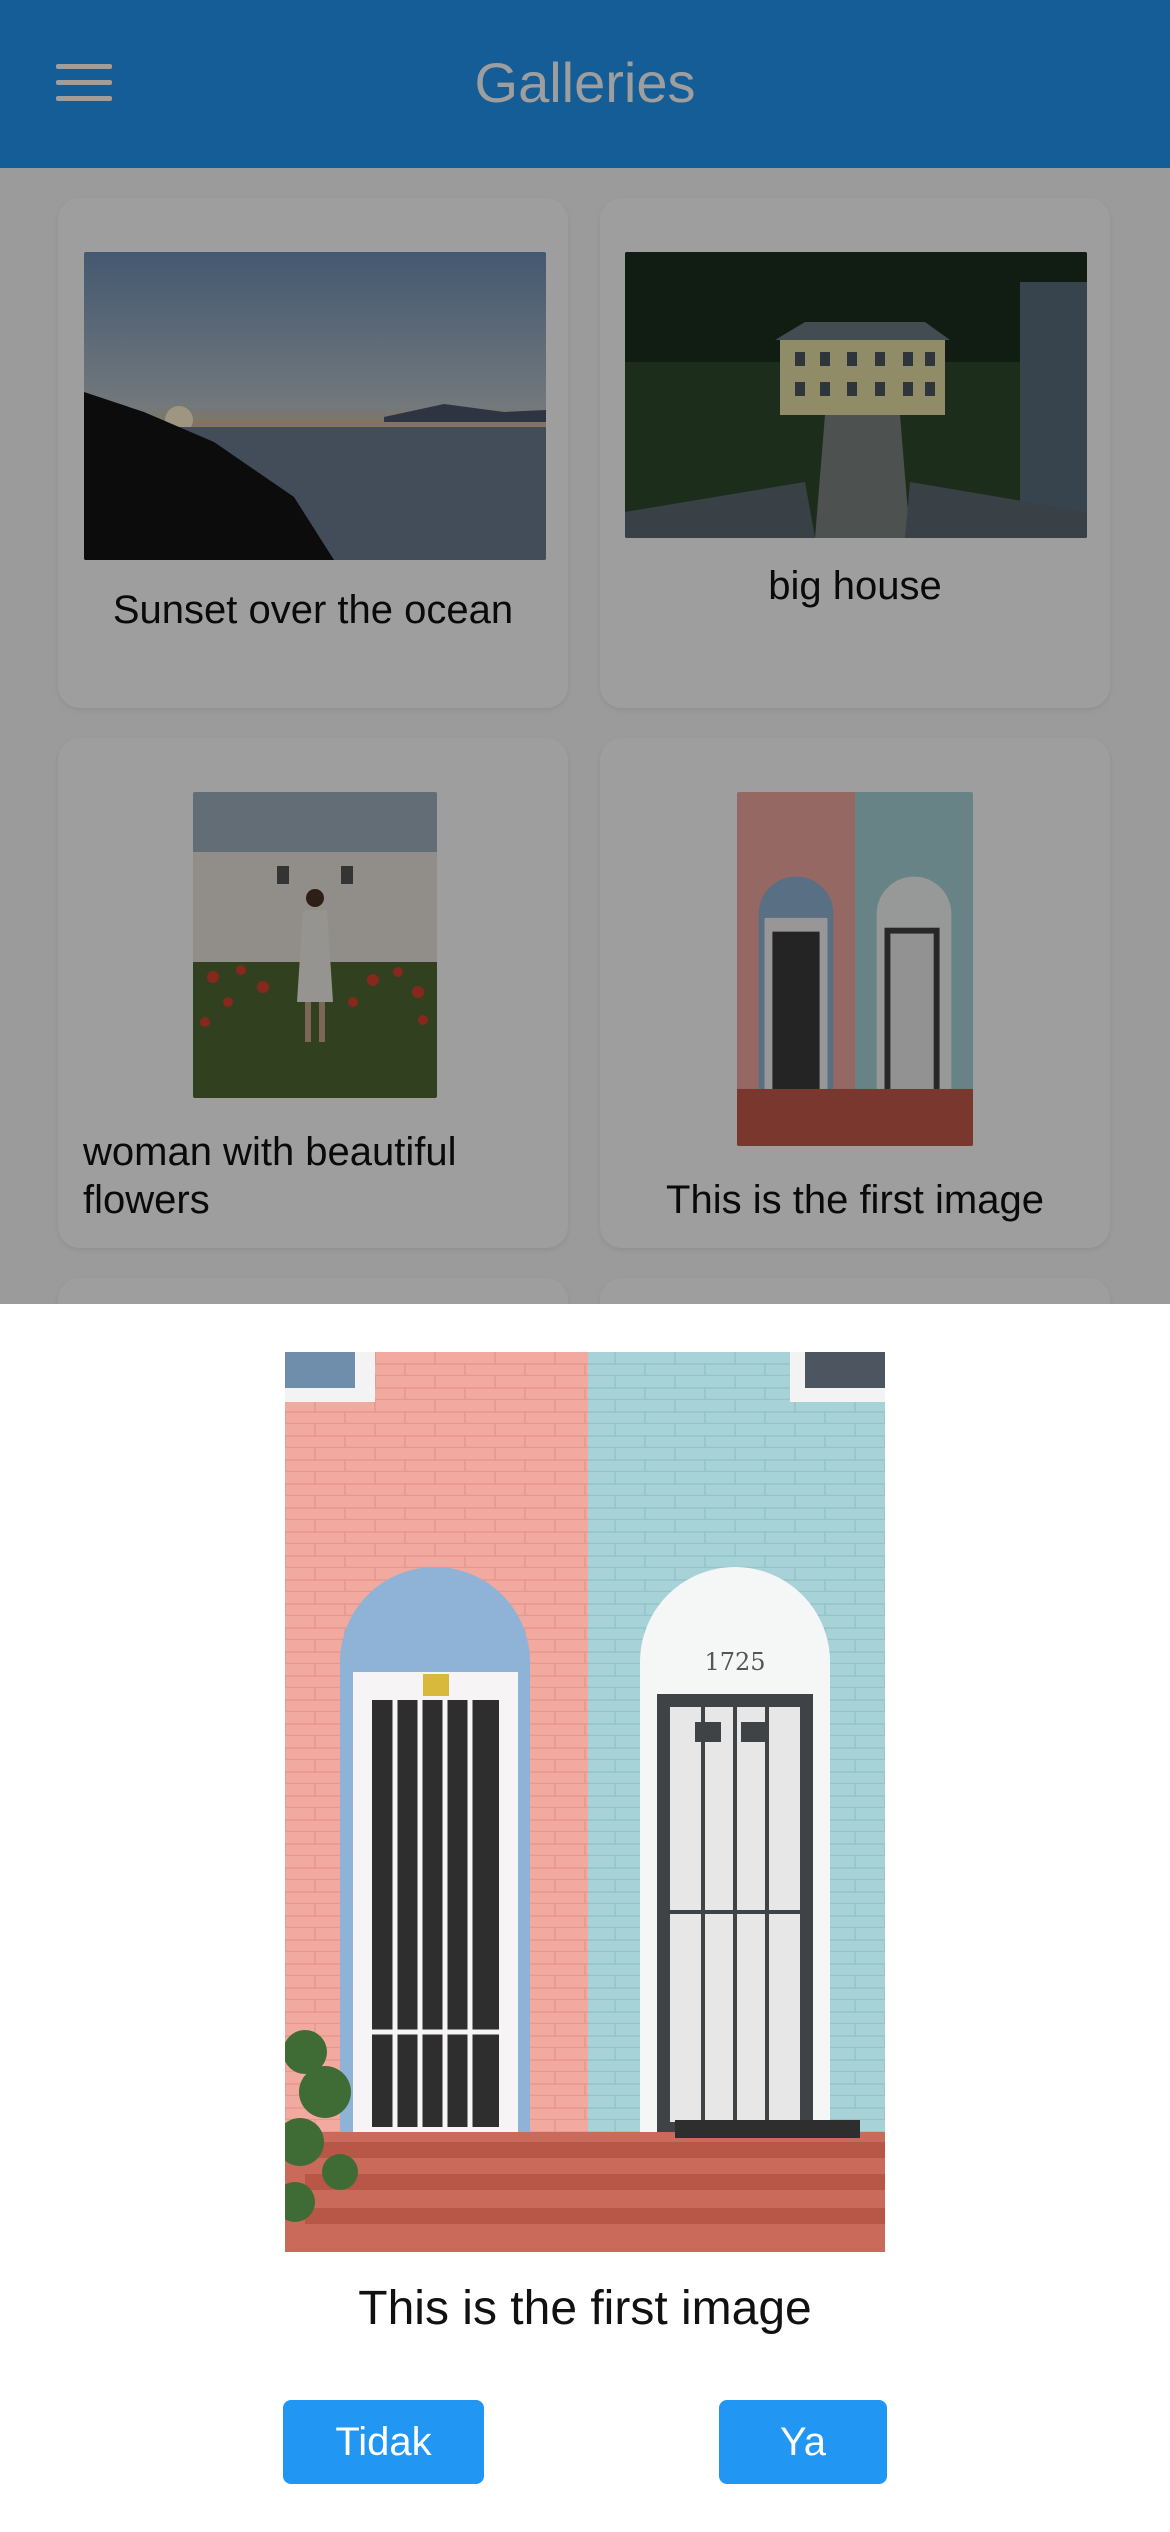  Describe the element at coordinates (383, 2442) in the screenshot. I see `no-button: Tidak` at that location.